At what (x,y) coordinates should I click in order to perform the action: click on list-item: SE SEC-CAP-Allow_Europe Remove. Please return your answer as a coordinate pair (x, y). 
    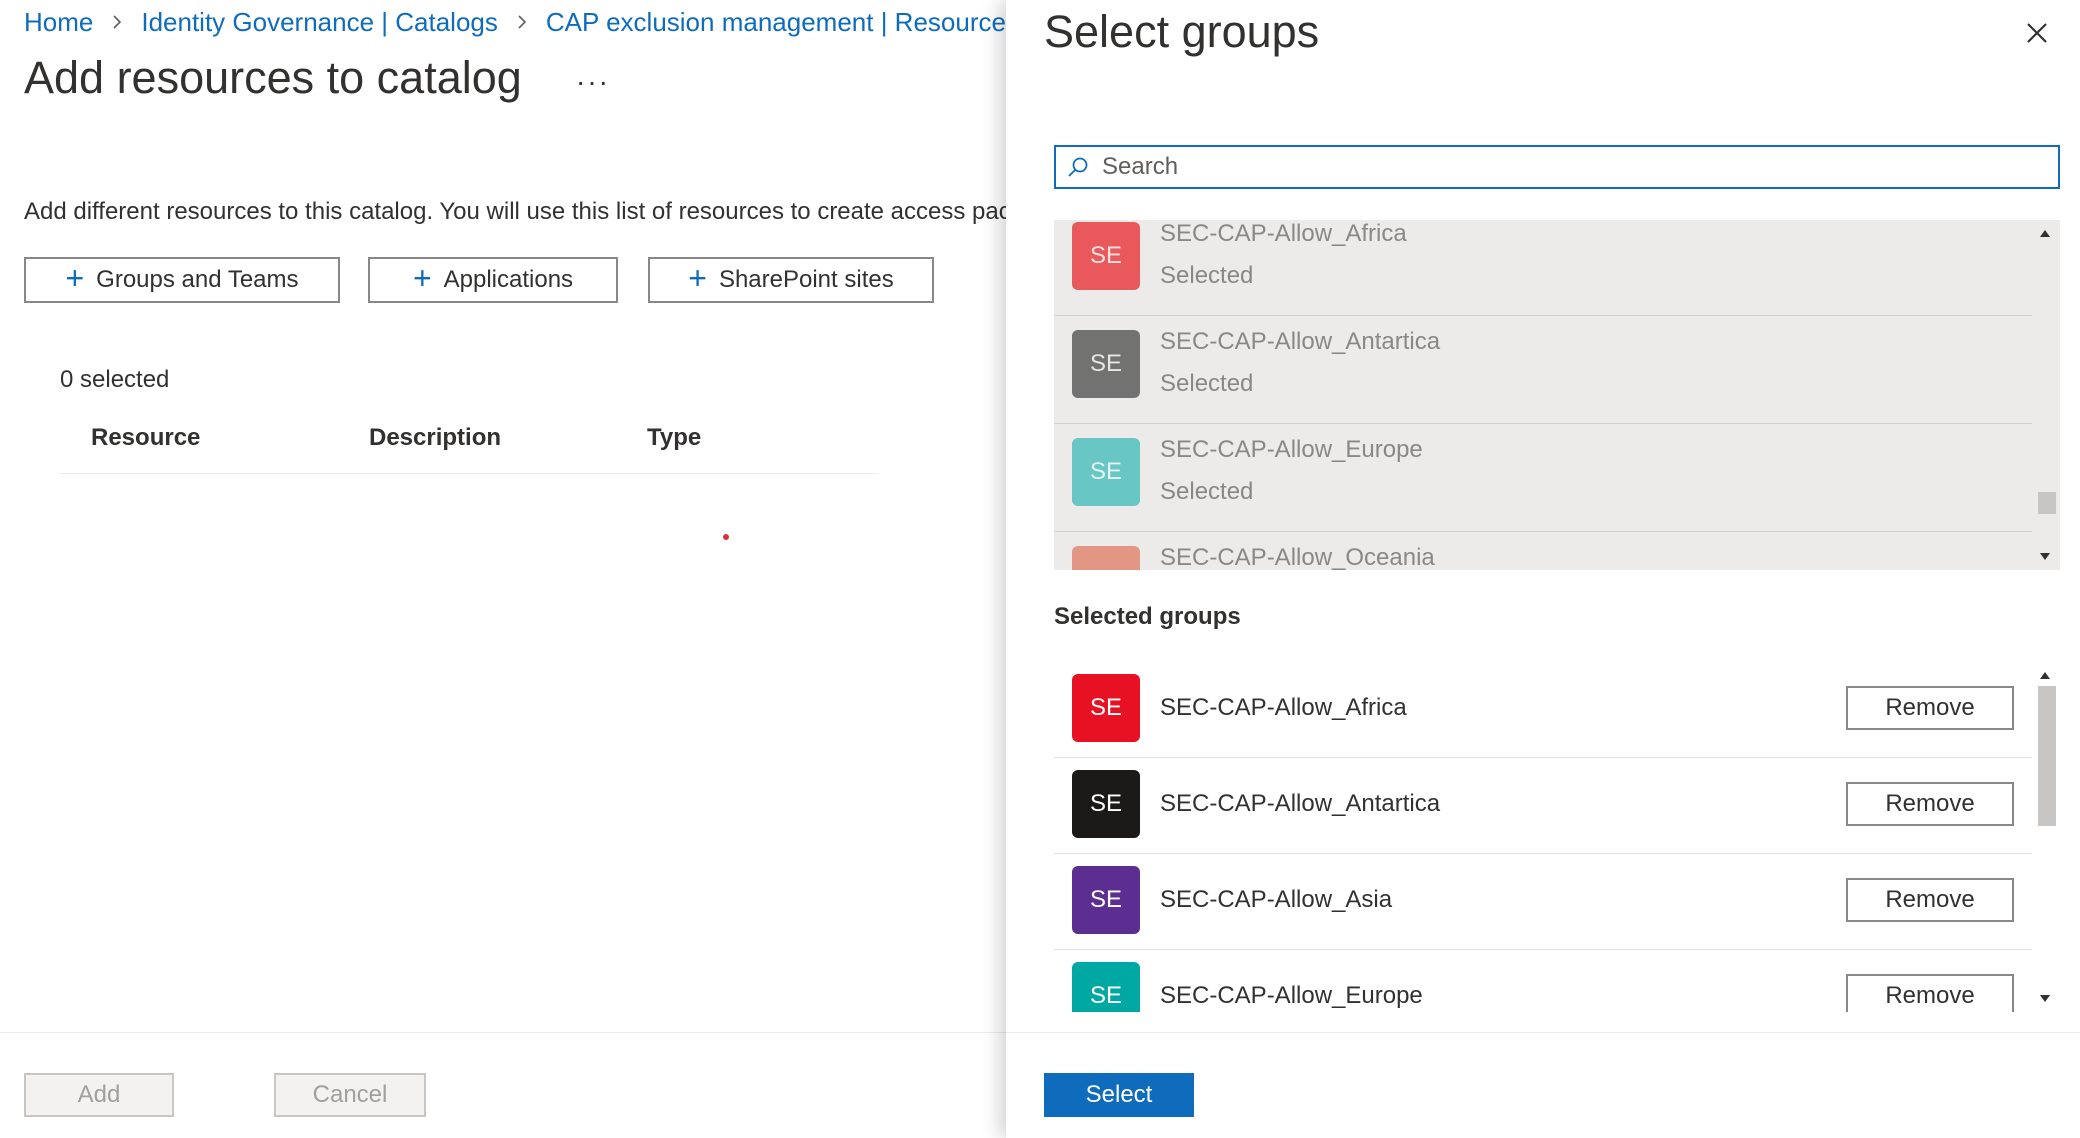
    Looking at the image, I should click on (1543, 981).